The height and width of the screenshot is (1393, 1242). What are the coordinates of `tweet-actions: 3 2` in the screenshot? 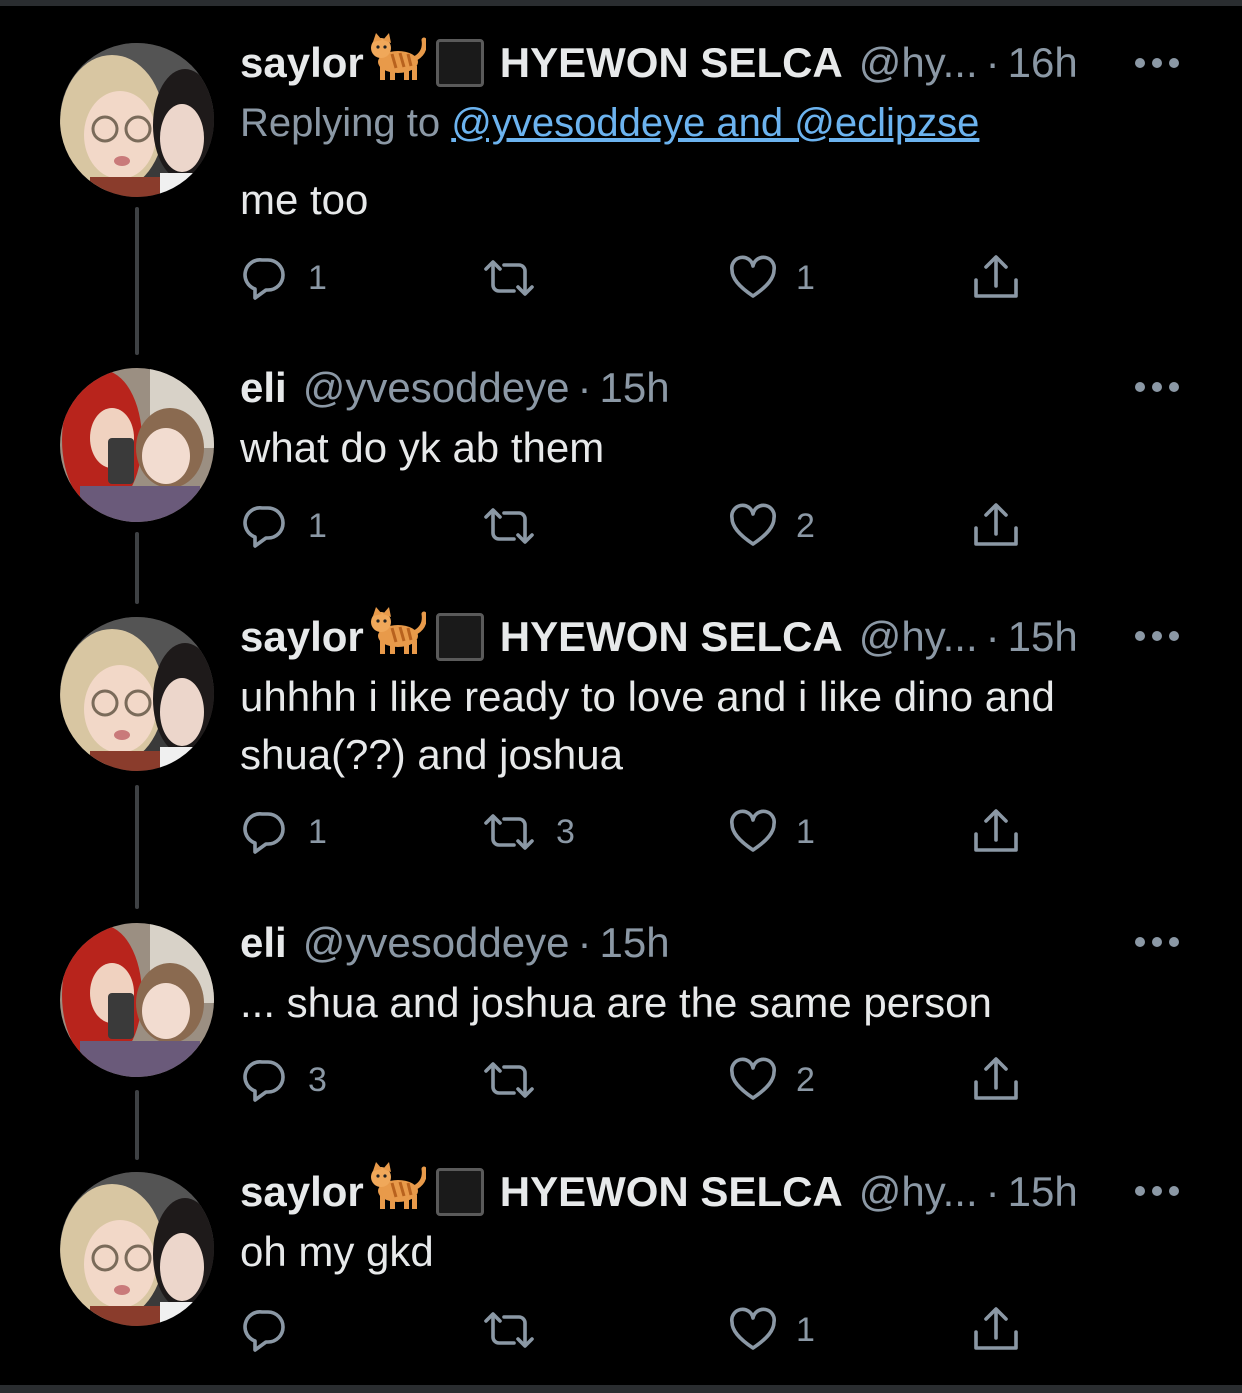 It's located at (640, 1080).